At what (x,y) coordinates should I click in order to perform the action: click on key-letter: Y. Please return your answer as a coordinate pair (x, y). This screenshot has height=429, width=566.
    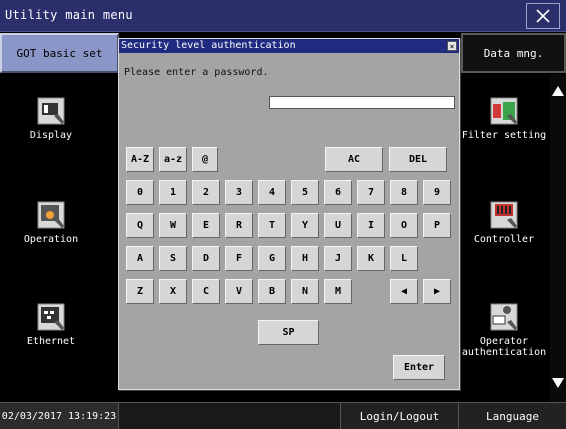
    Looking at the image, I should click on (305, 225).